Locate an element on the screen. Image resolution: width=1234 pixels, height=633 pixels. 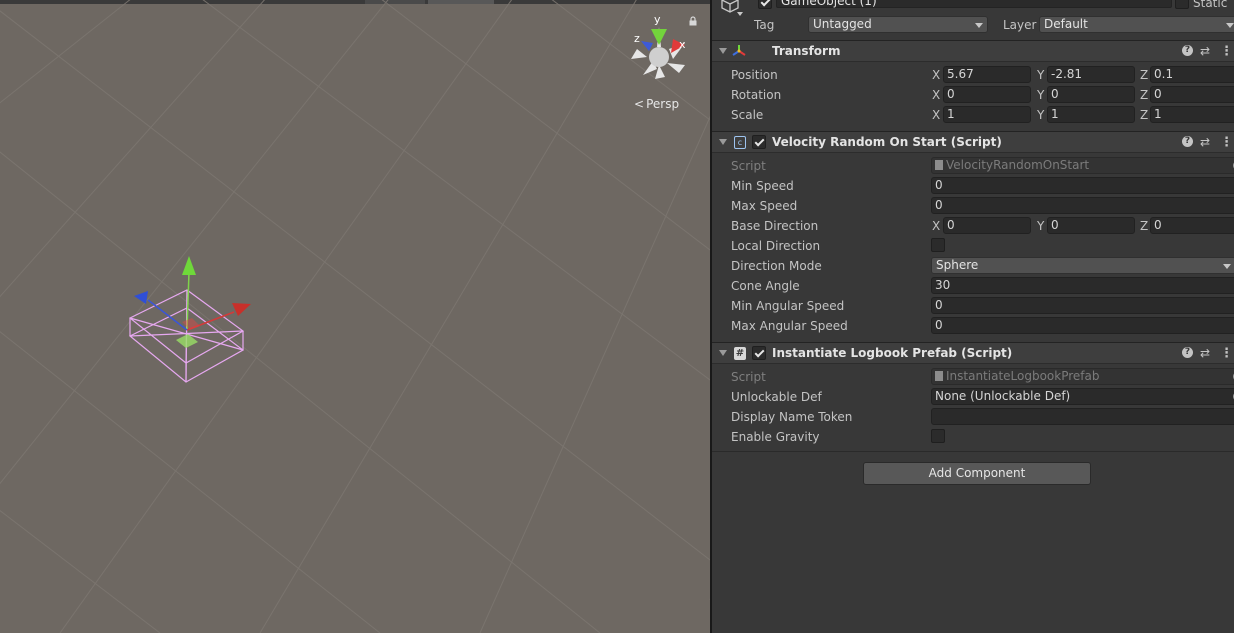
enable-gravity-label: Enable Gravity is located at coordinates (775, 437).